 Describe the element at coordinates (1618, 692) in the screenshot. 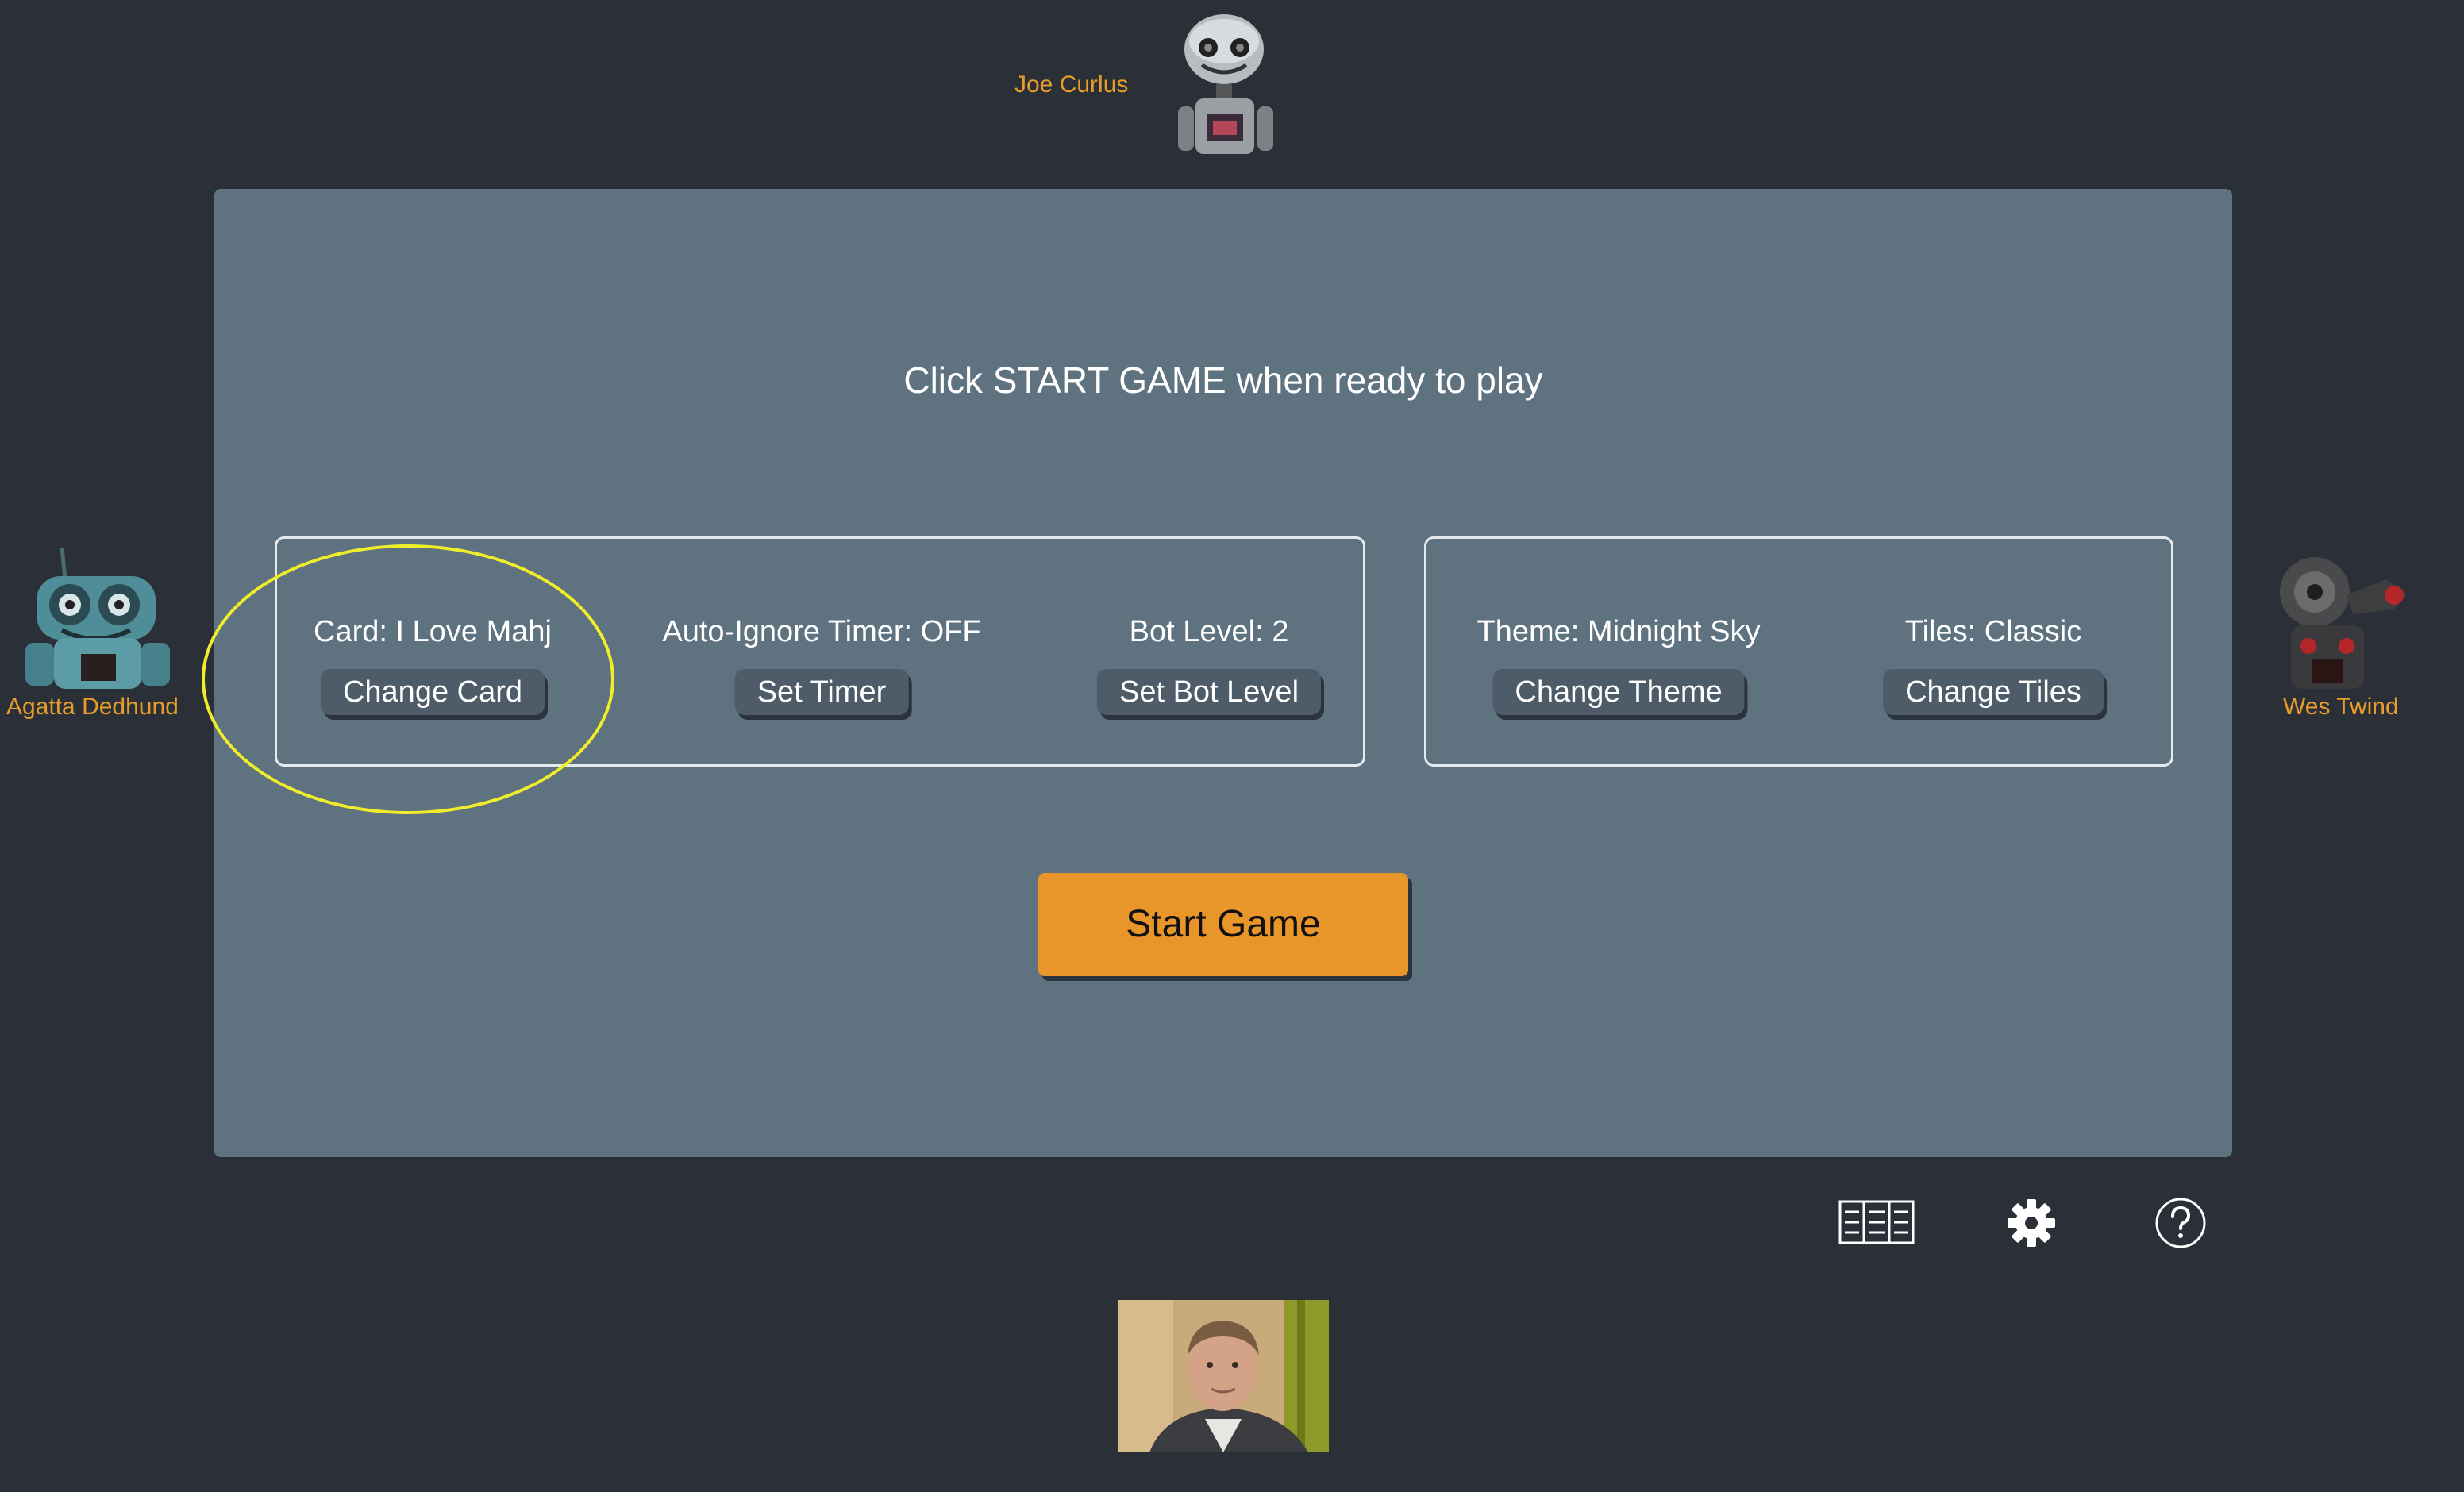

I see `change-theme-button: Change Theme` at that location.